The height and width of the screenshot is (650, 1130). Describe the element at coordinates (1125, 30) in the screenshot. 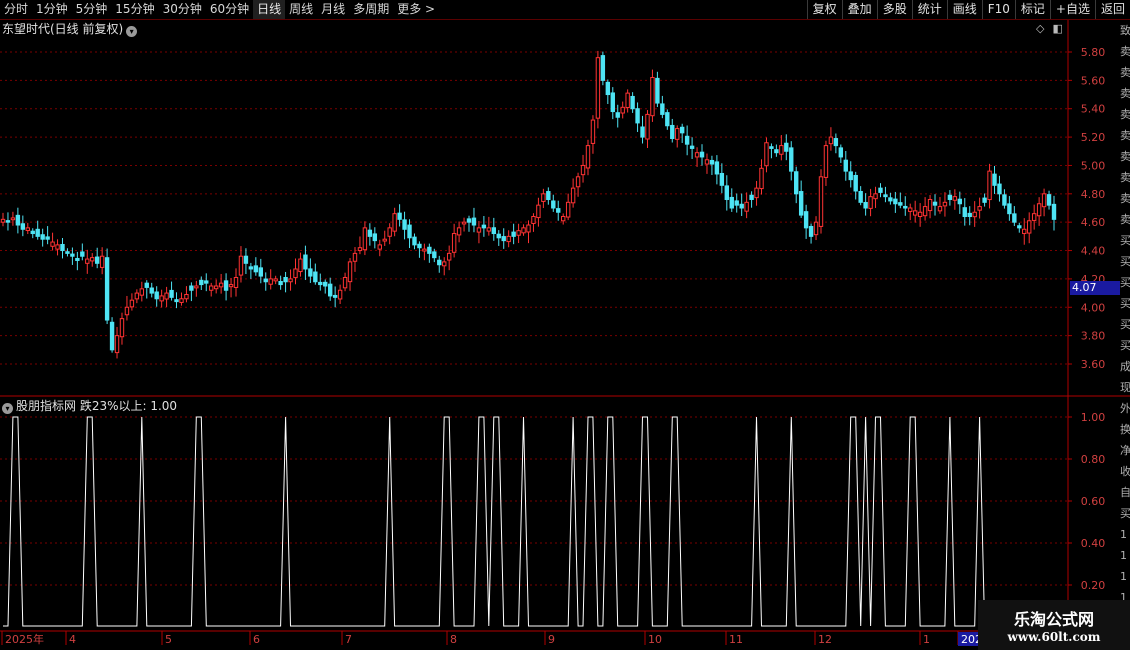

I see `side-edge-char: 致` at that location.